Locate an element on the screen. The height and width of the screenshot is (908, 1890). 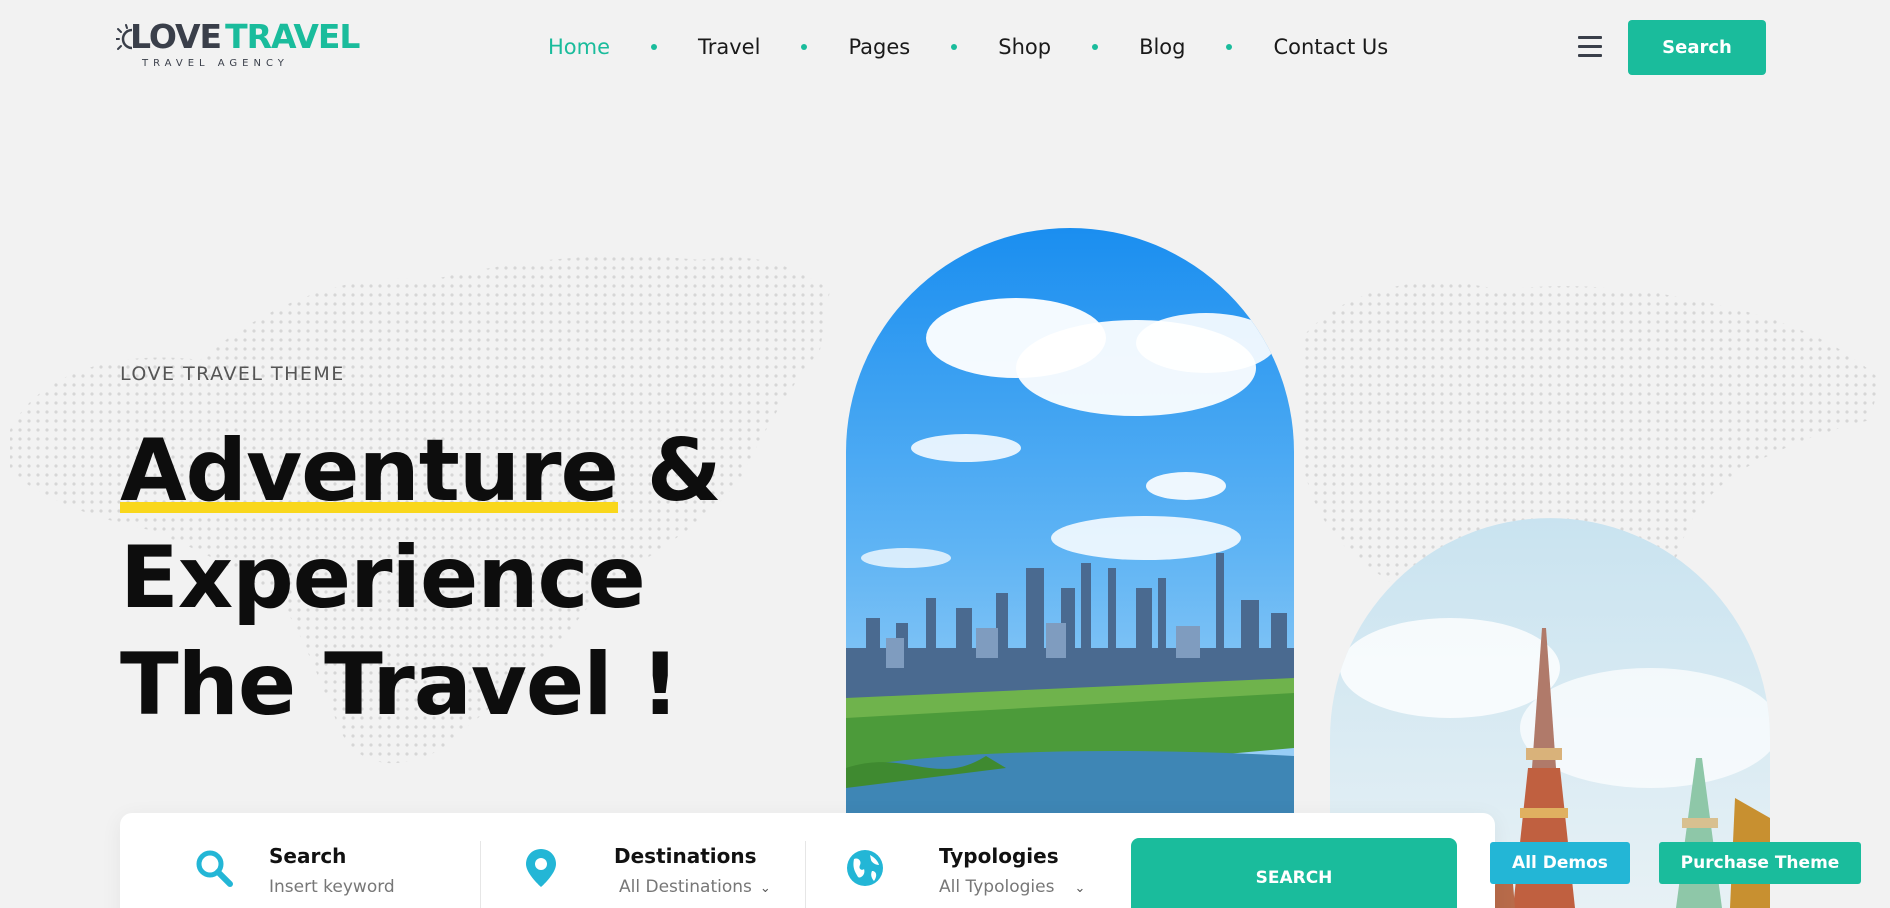
header-search-button: Search is located at coordinates (1697, 47).